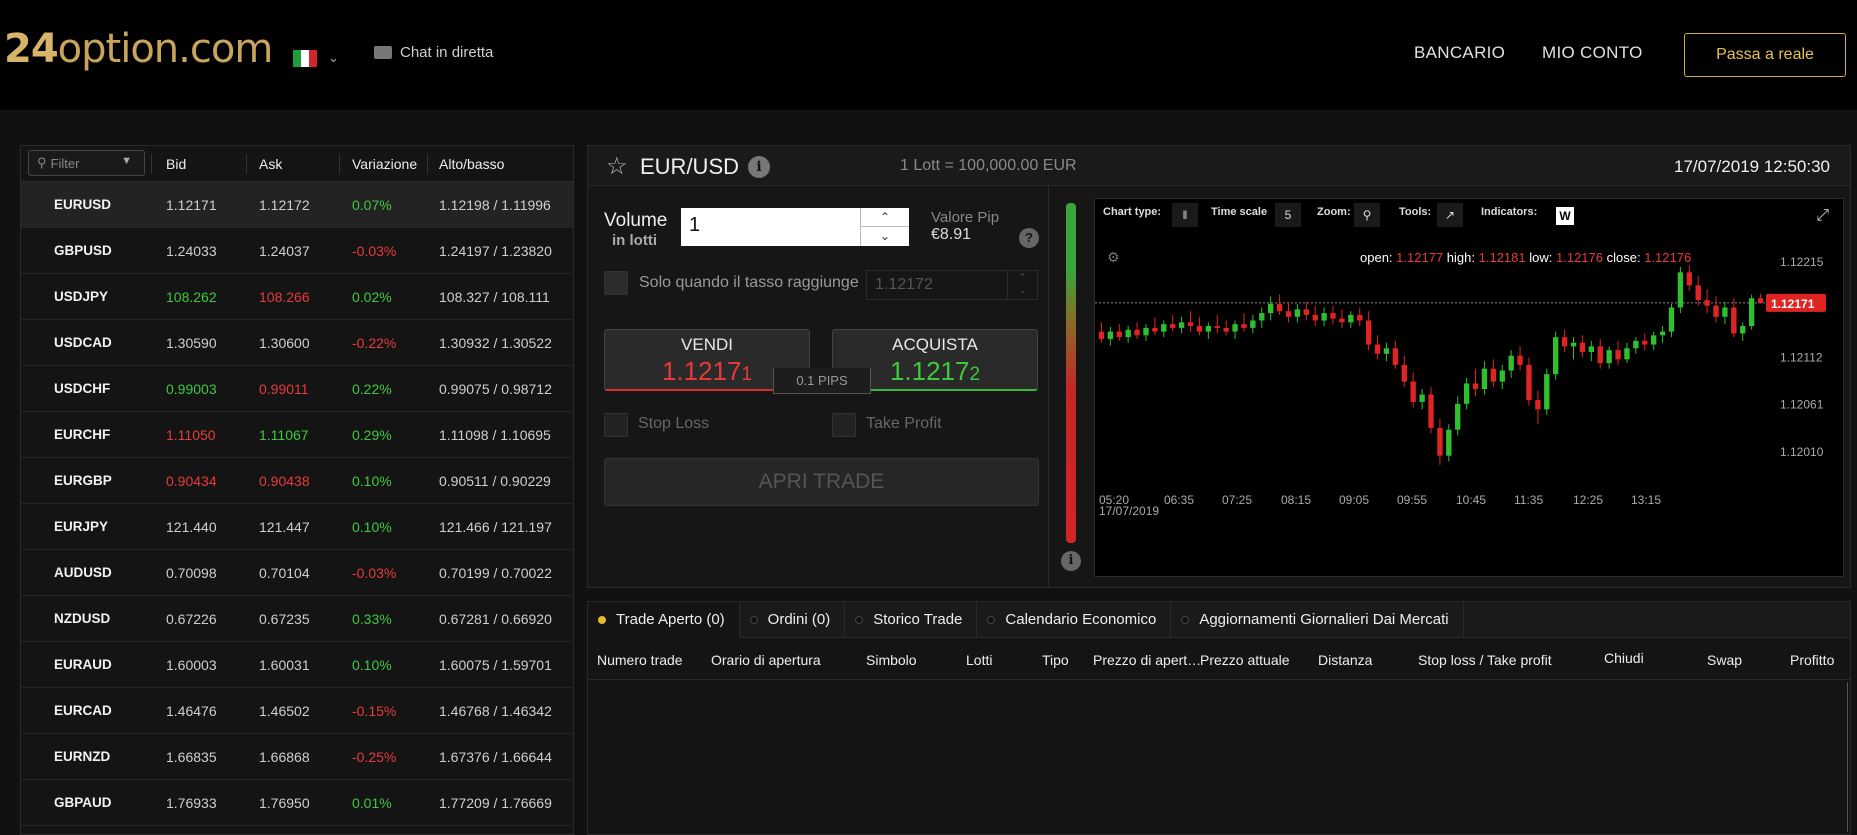  What do you see at coordinates (891, 660) in the screenshot?
I see `col-symbol: Simbolo` at bounding box center [891, 660].